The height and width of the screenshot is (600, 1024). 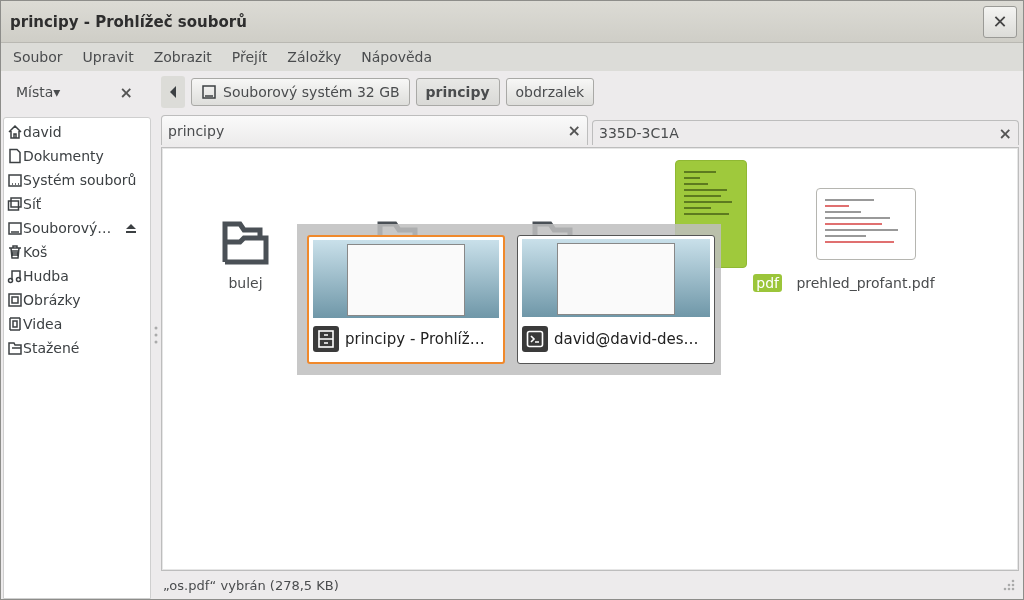 What do you see at coordinates (639, 133) in the screenshot?
I see `tab-label: 335D-3C1A` at bounding box center [639, 133].